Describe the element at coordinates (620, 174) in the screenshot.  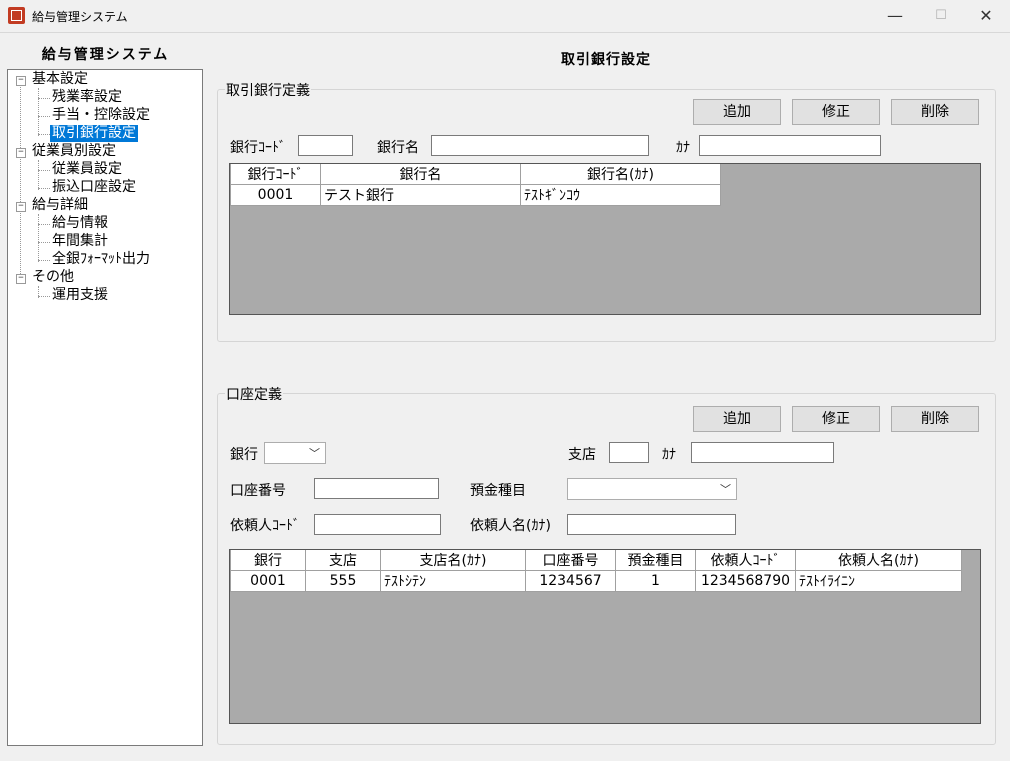
I see `column-header: 銀行名(ｶﾅ)` at that location.